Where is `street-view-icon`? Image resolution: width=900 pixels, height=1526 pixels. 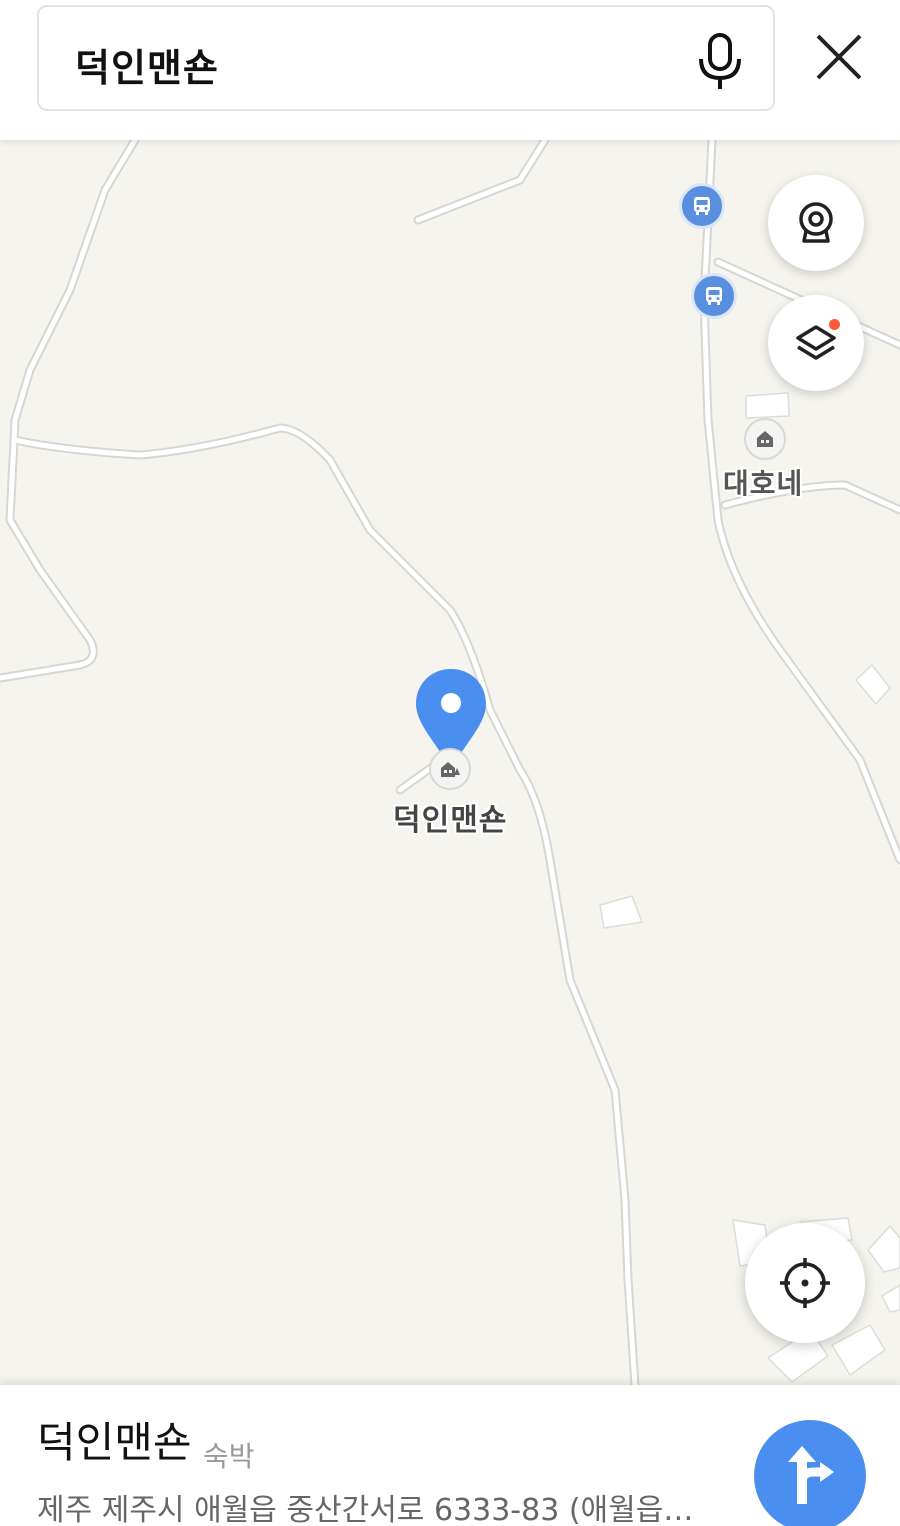
street-view-icon is located at coordinates (816, 222).